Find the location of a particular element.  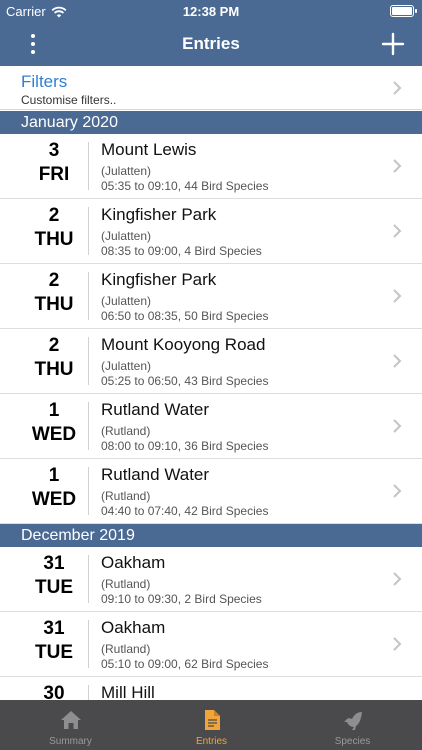

entry-place: Mount Lewis is located at coordinates (149, 149).